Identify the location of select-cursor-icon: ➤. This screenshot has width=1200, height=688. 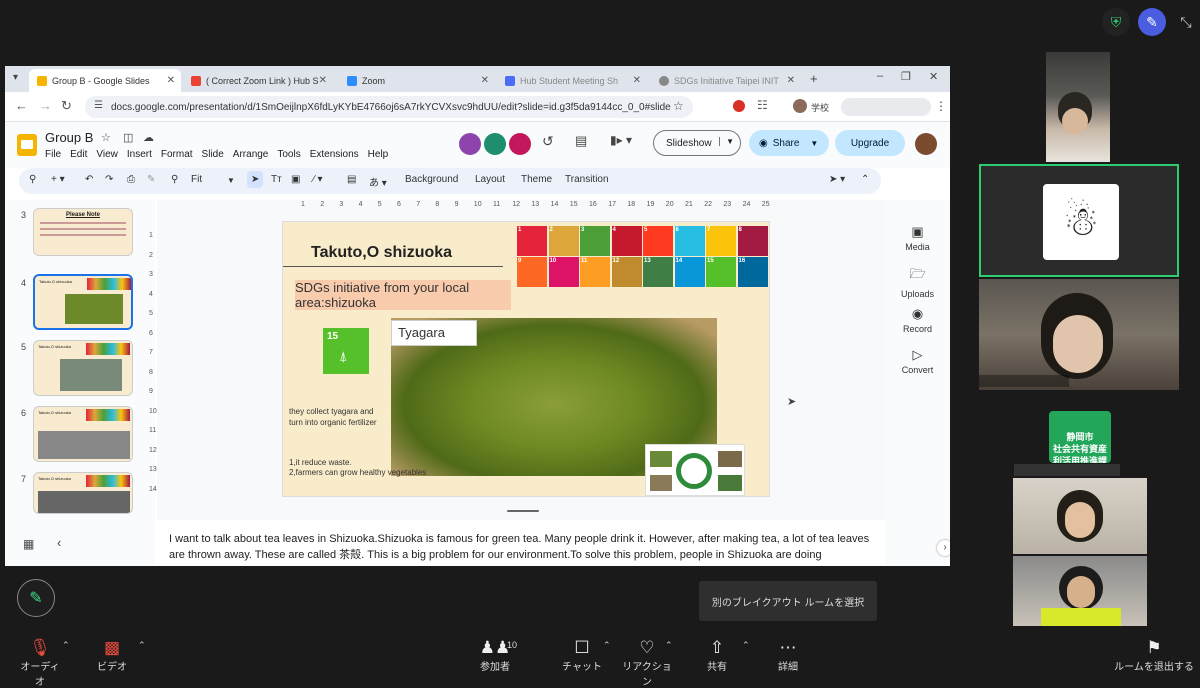
(255, 179).